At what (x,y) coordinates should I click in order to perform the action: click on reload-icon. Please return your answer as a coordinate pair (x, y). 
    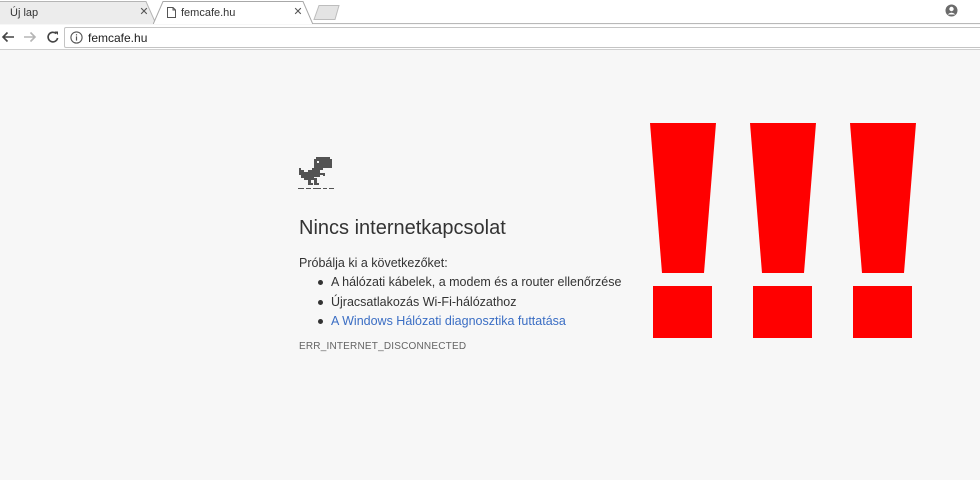
    Looking at the image, I should click on (53, 37).